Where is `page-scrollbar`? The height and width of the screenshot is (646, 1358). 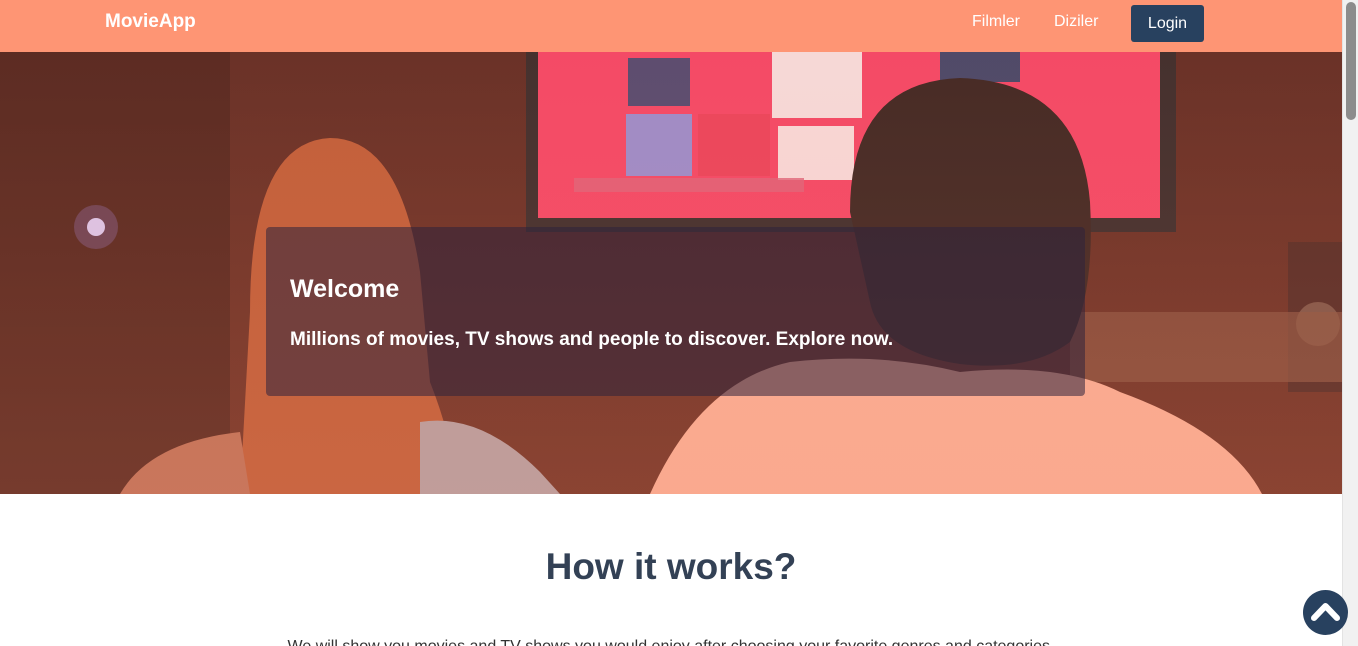 page-scrollbar is located at coordinates (1350, 323).